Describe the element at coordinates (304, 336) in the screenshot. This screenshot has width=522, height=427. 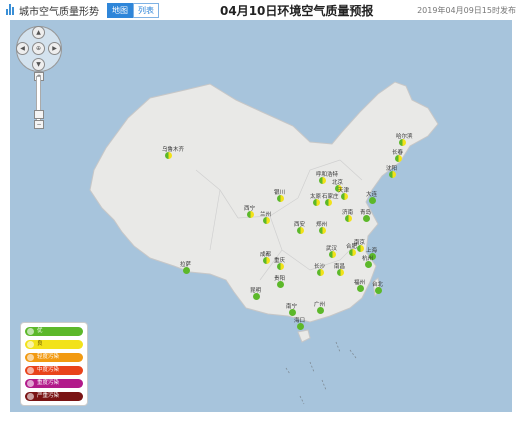
I see `hainan-island` at that location.